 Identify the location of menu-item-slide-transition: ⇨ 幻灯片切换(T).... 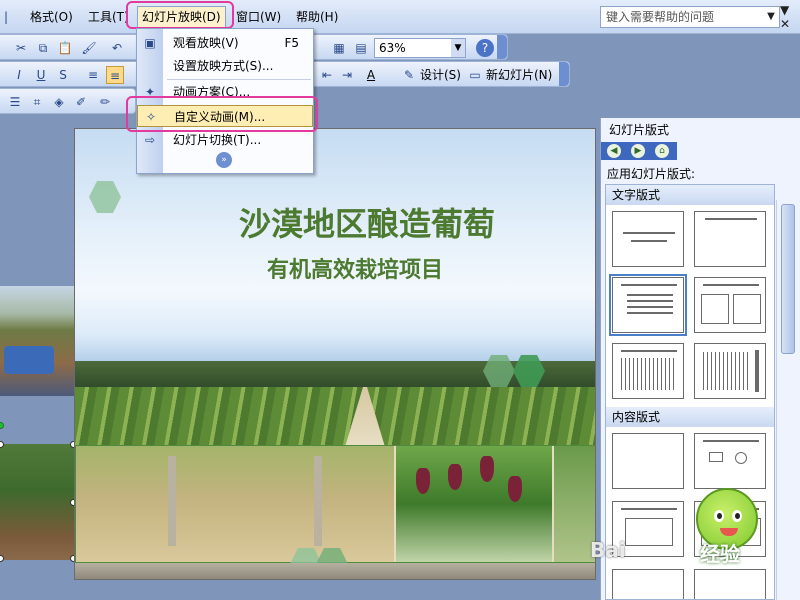
(225, 140).